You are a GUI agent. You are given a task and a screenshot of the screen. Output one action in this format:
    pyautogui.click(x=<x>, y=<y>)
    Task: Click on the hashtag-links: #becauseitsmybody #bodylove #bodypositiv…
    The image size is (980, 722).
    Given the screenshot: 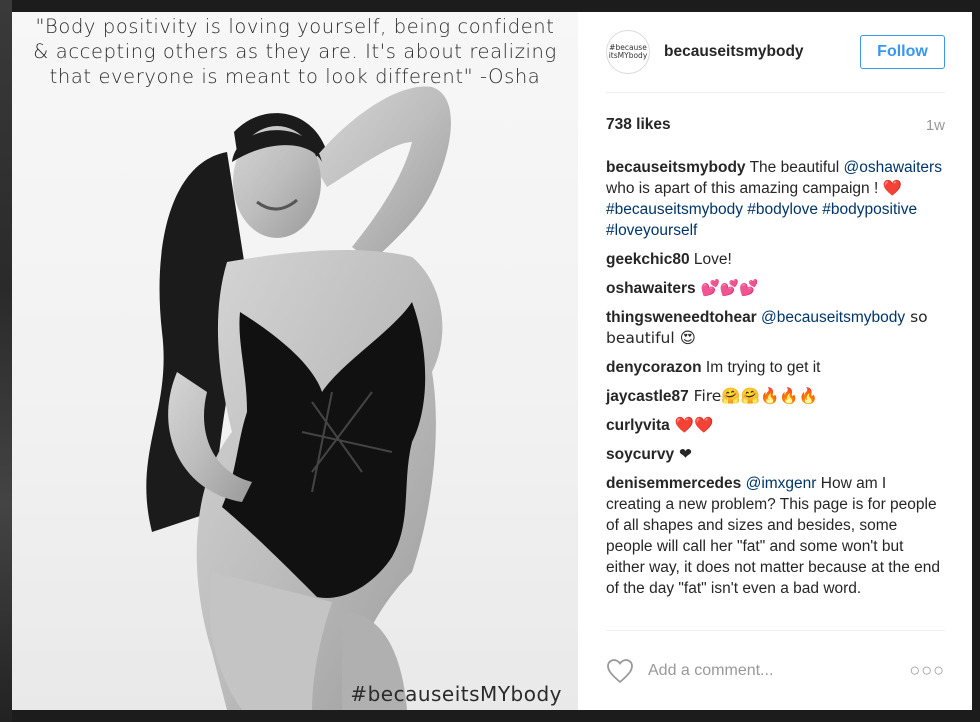 What is the action you would take?
    pyautogui.click(x=761, y=220)
    